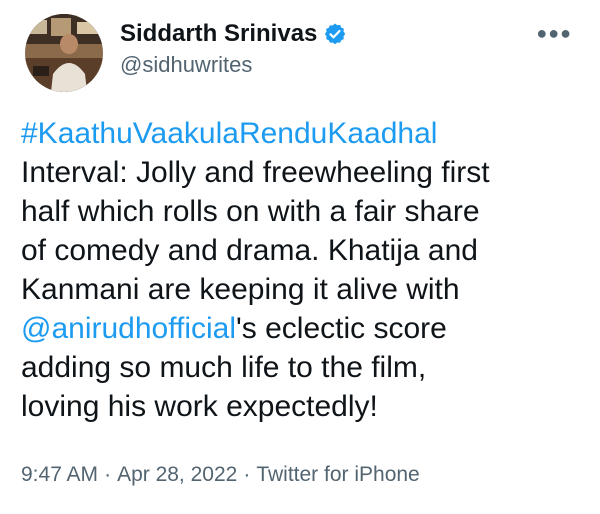 The height and width of the screenshot is (514, 600). I want to click on tweet-meta: 9:47 AM · Apr 28, 2022 · Twitter for iPhone, so click(220, 475).